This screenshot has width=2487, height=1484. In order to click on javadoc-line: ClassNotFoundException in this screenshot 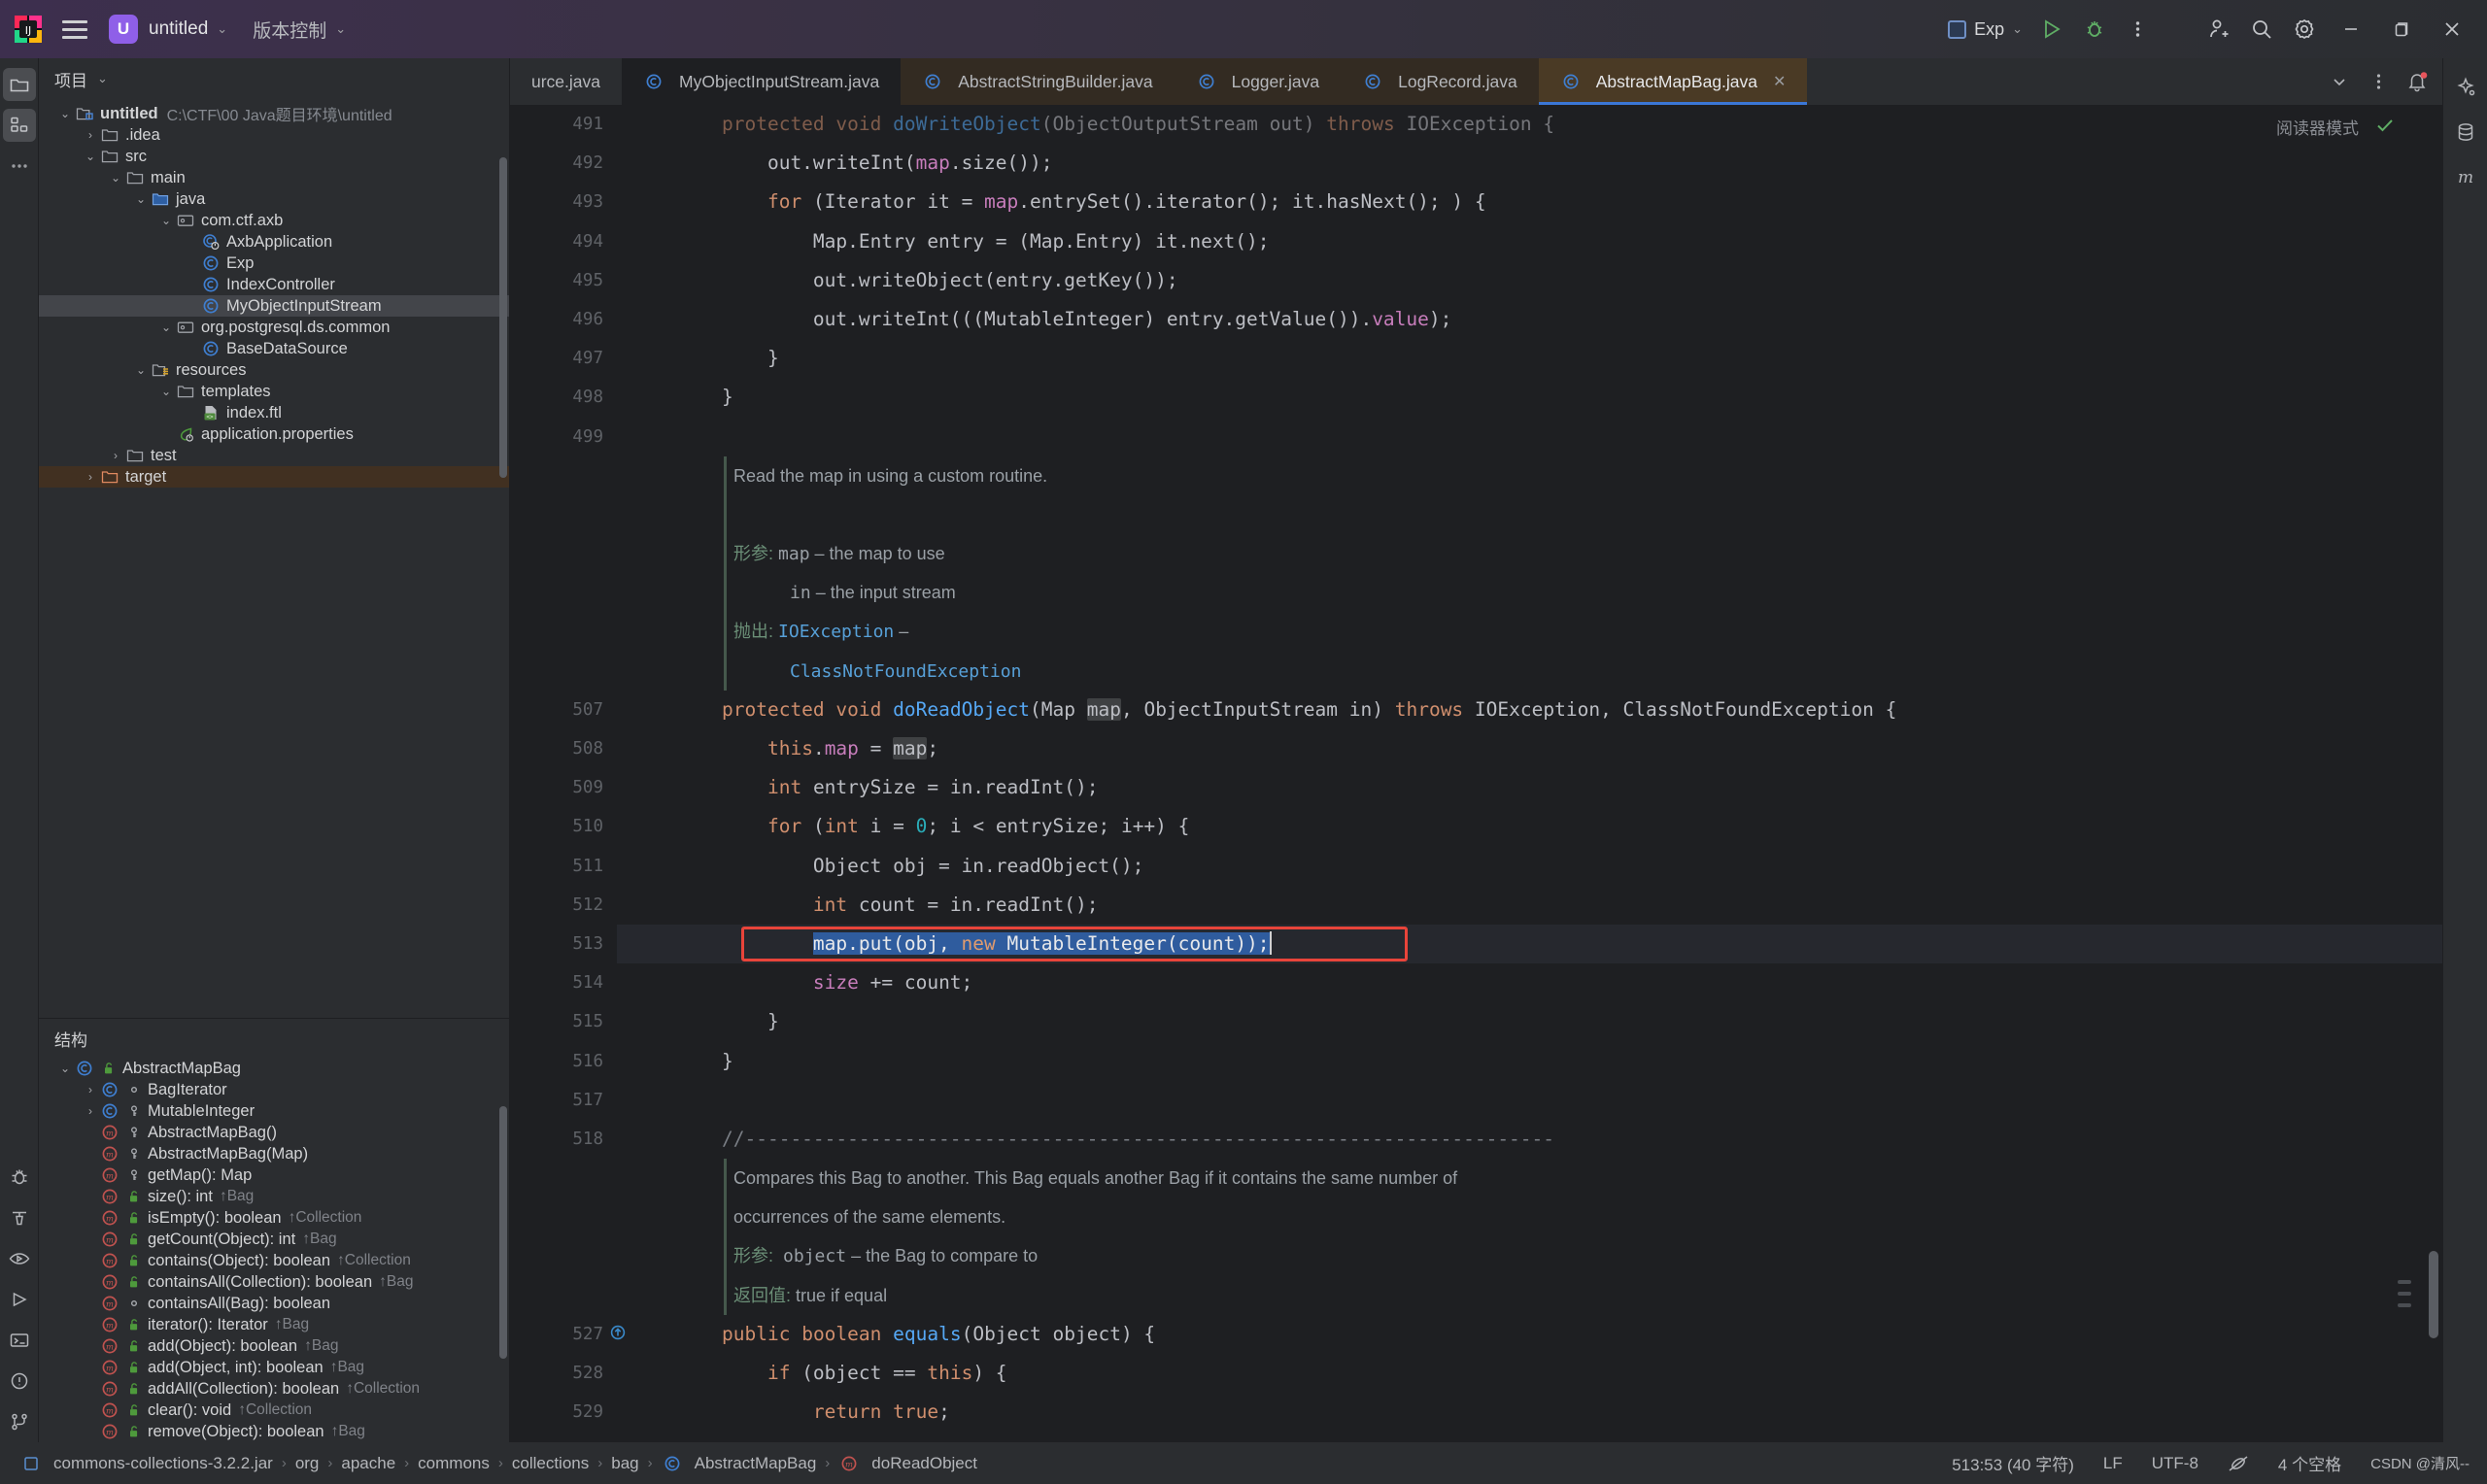, I will do `click(1529, 671)`.